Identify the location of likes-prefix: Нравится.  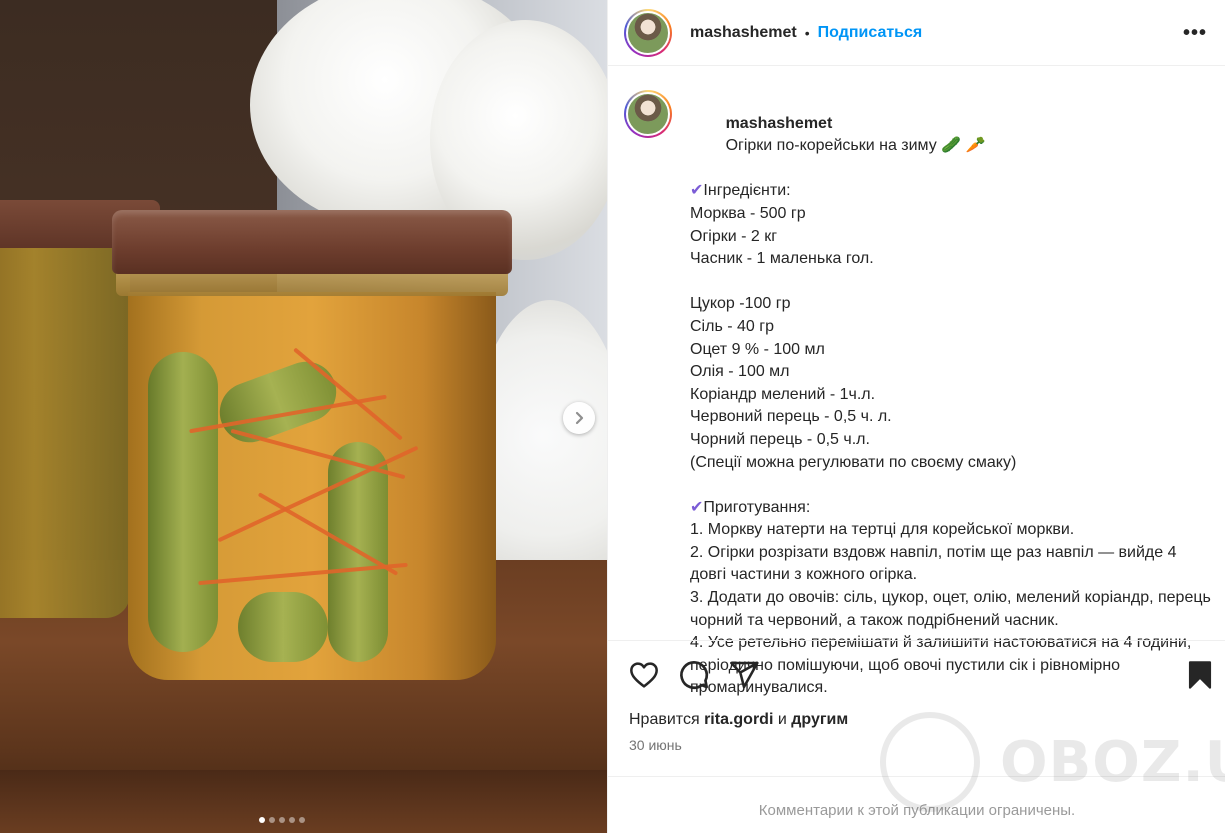
(664, 719).